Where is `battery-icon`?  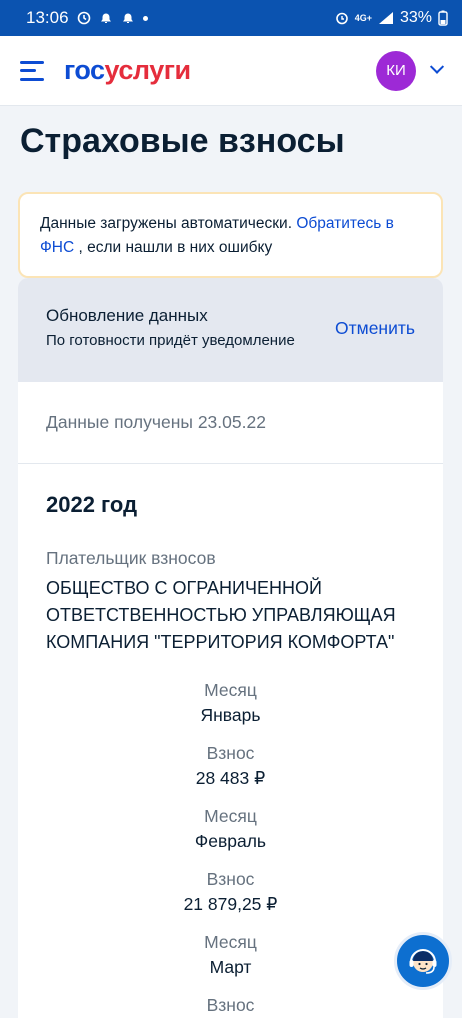 battery-icon is located at coordinates (443, 18).